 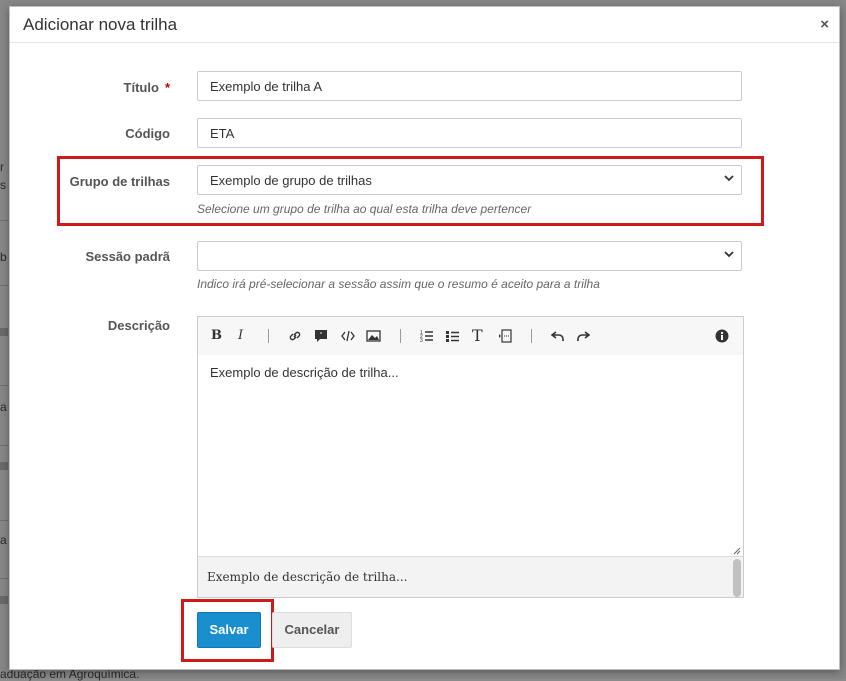 I want to click on grupo-selected-value: Exemplo de grupo de trilhas, so click(x=291, y=180).